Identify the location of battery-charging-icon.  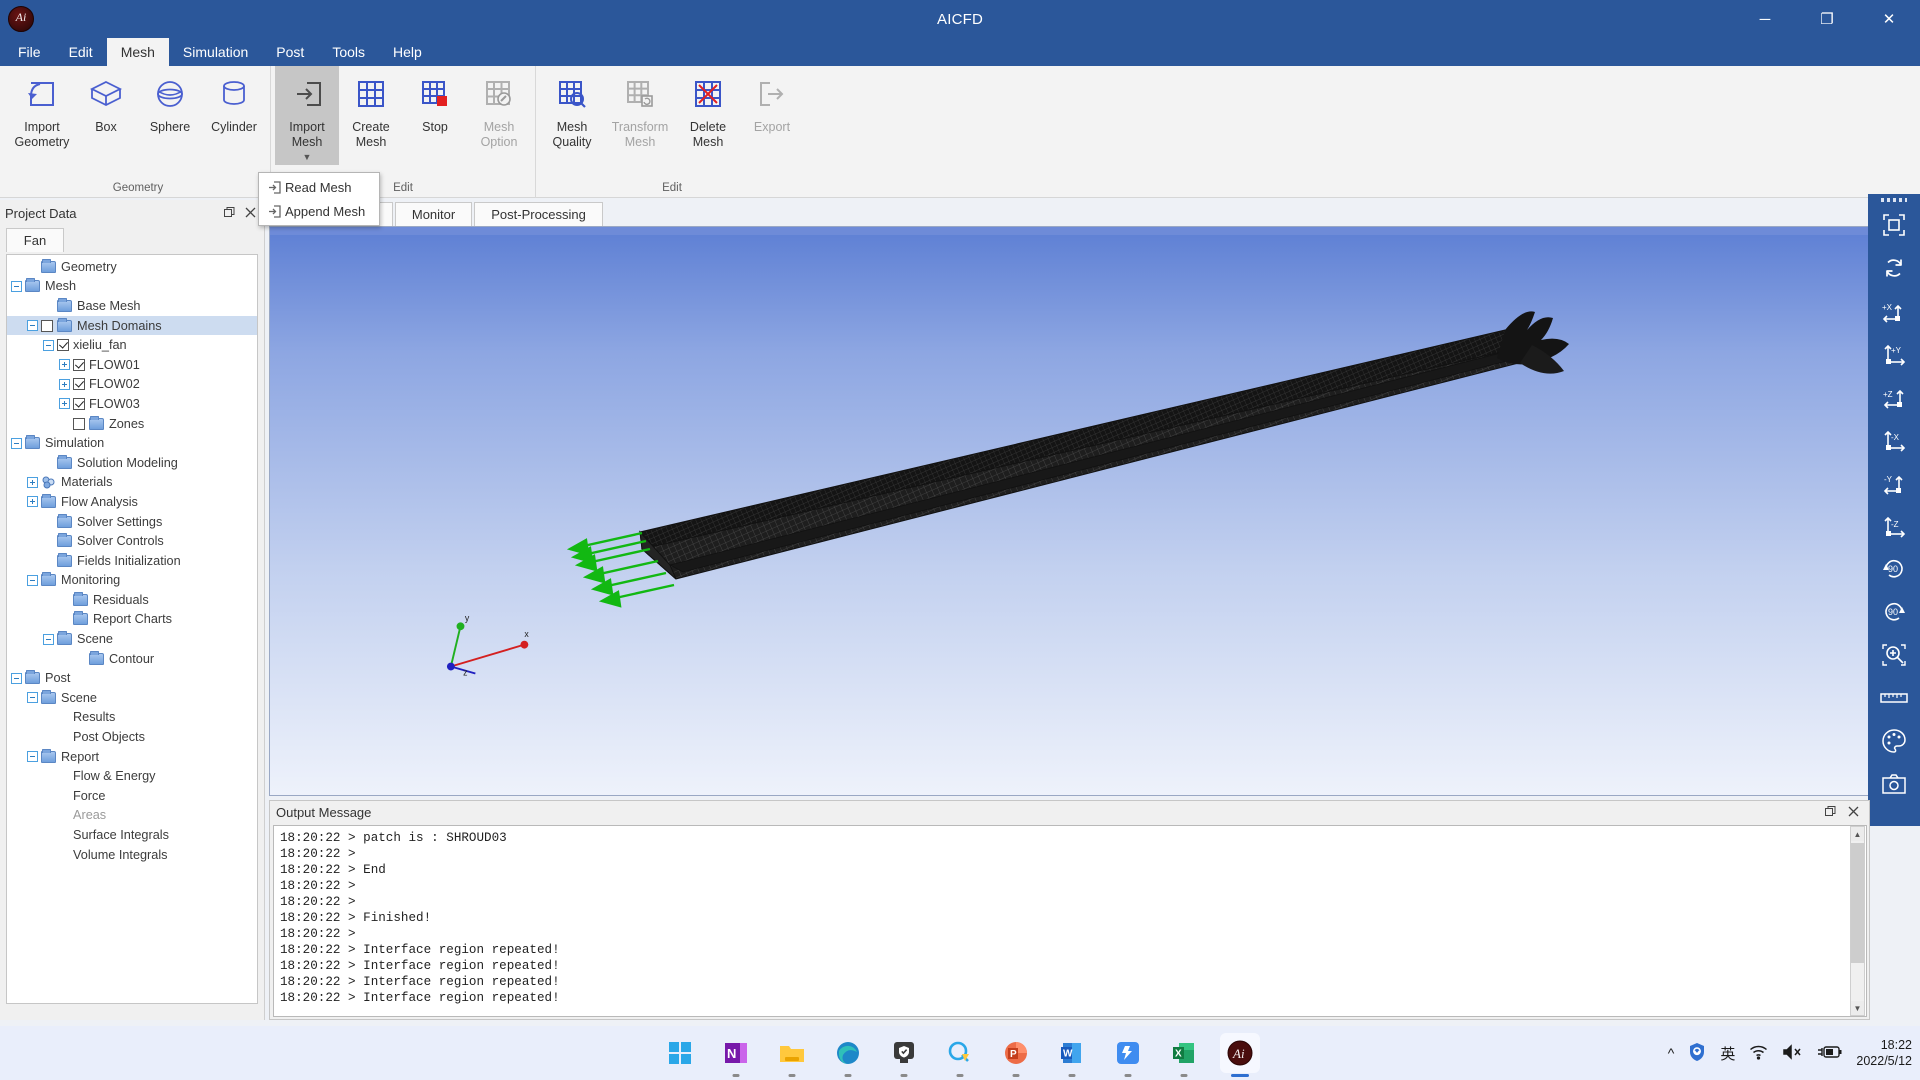
(1829, 1053).